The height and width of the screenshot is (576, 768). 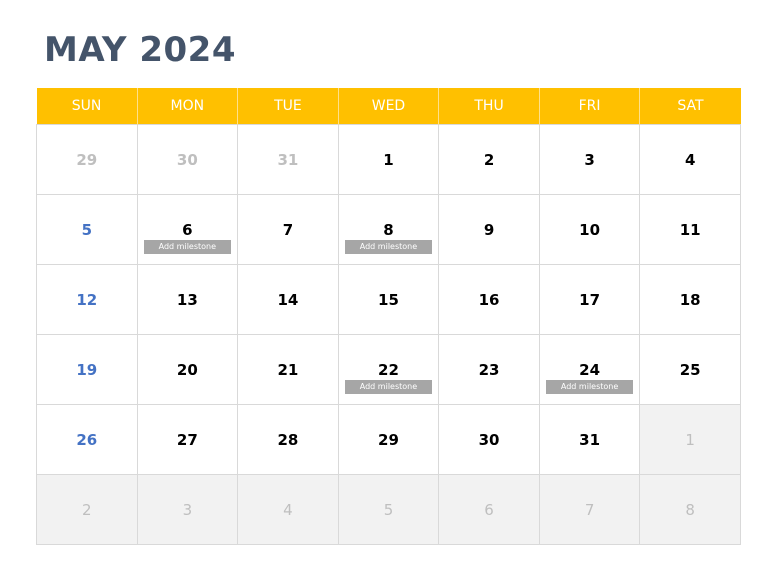 I want to click on day-number: 25, so click(x=690, y=370).